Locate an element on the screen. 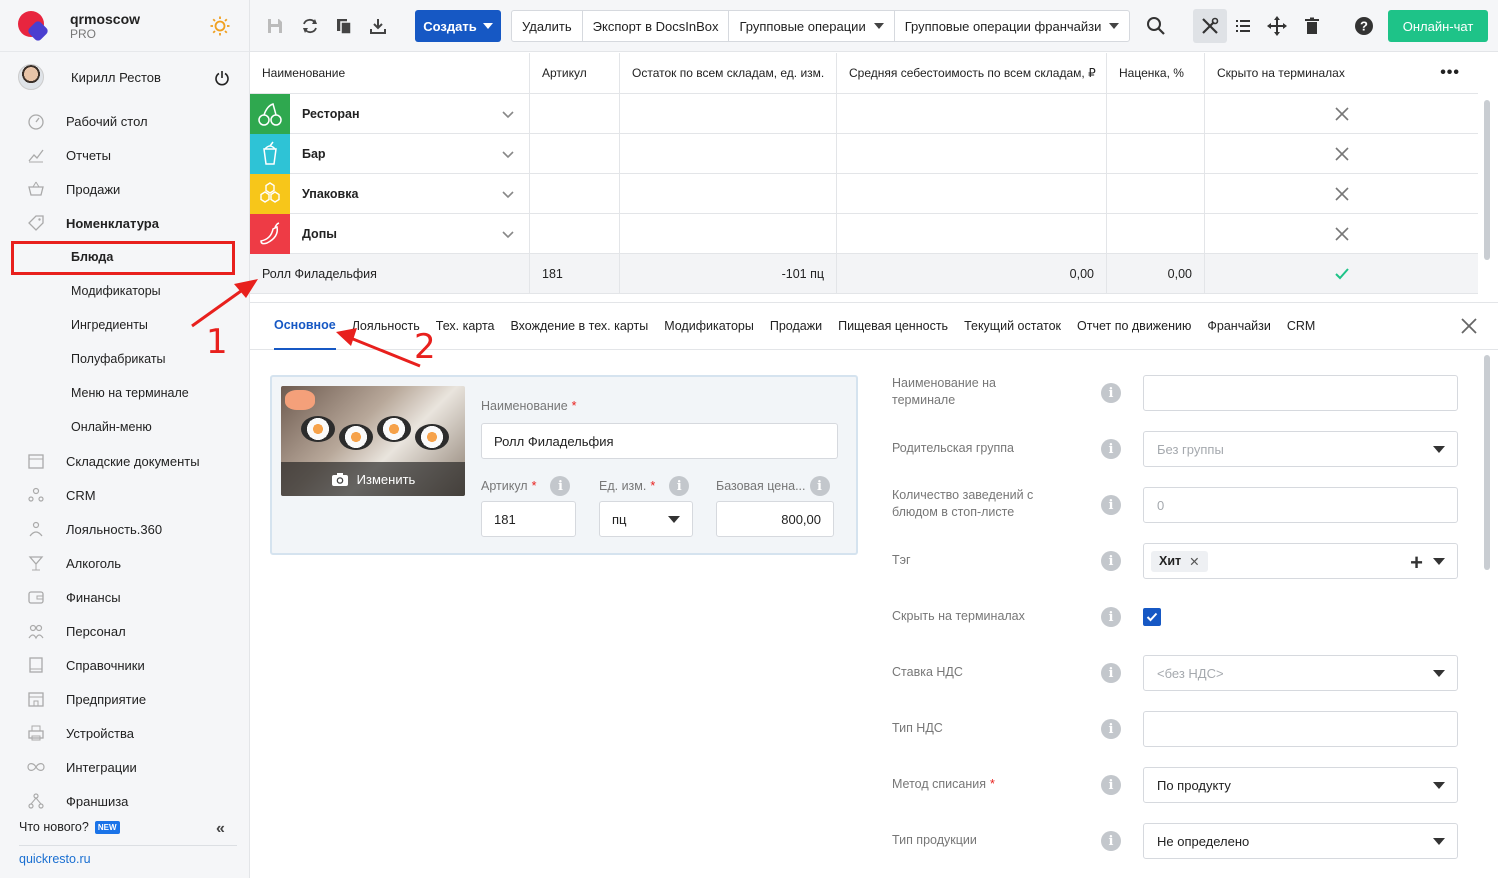 The height and width of the screenshot is (878, 1498). dish-photo: Изменить is located at coordinates (373, 441).